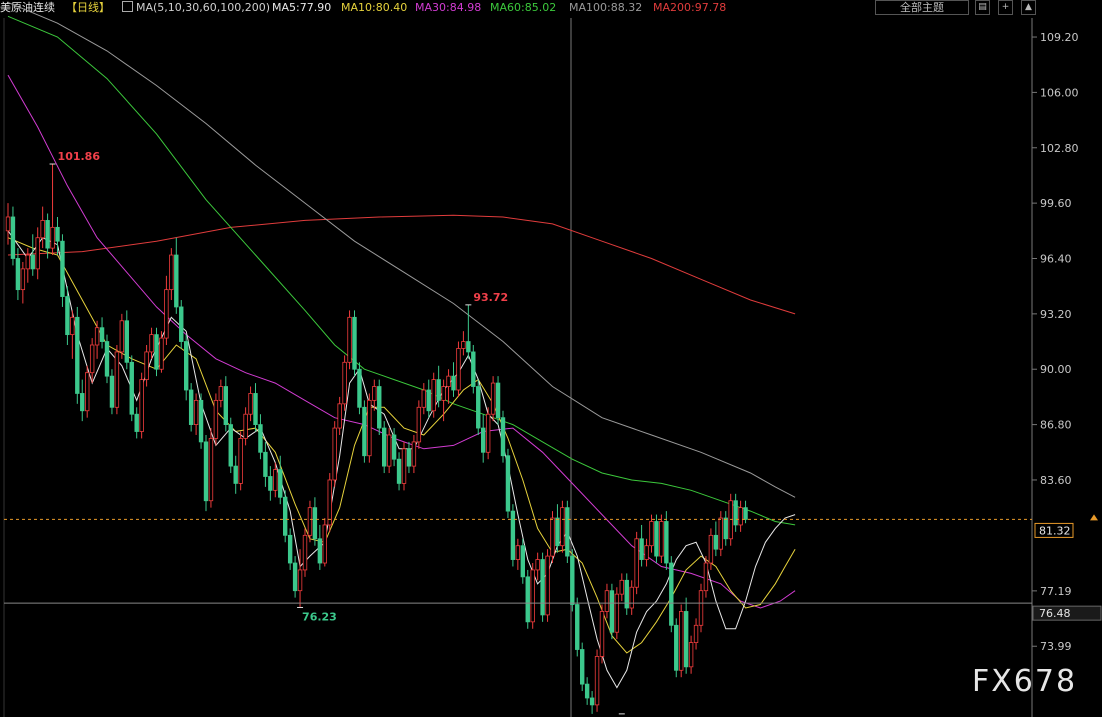  Describe the element at coordinates (1094, 517) in the screenshot. I see `last-price-marker-icon` at that location.